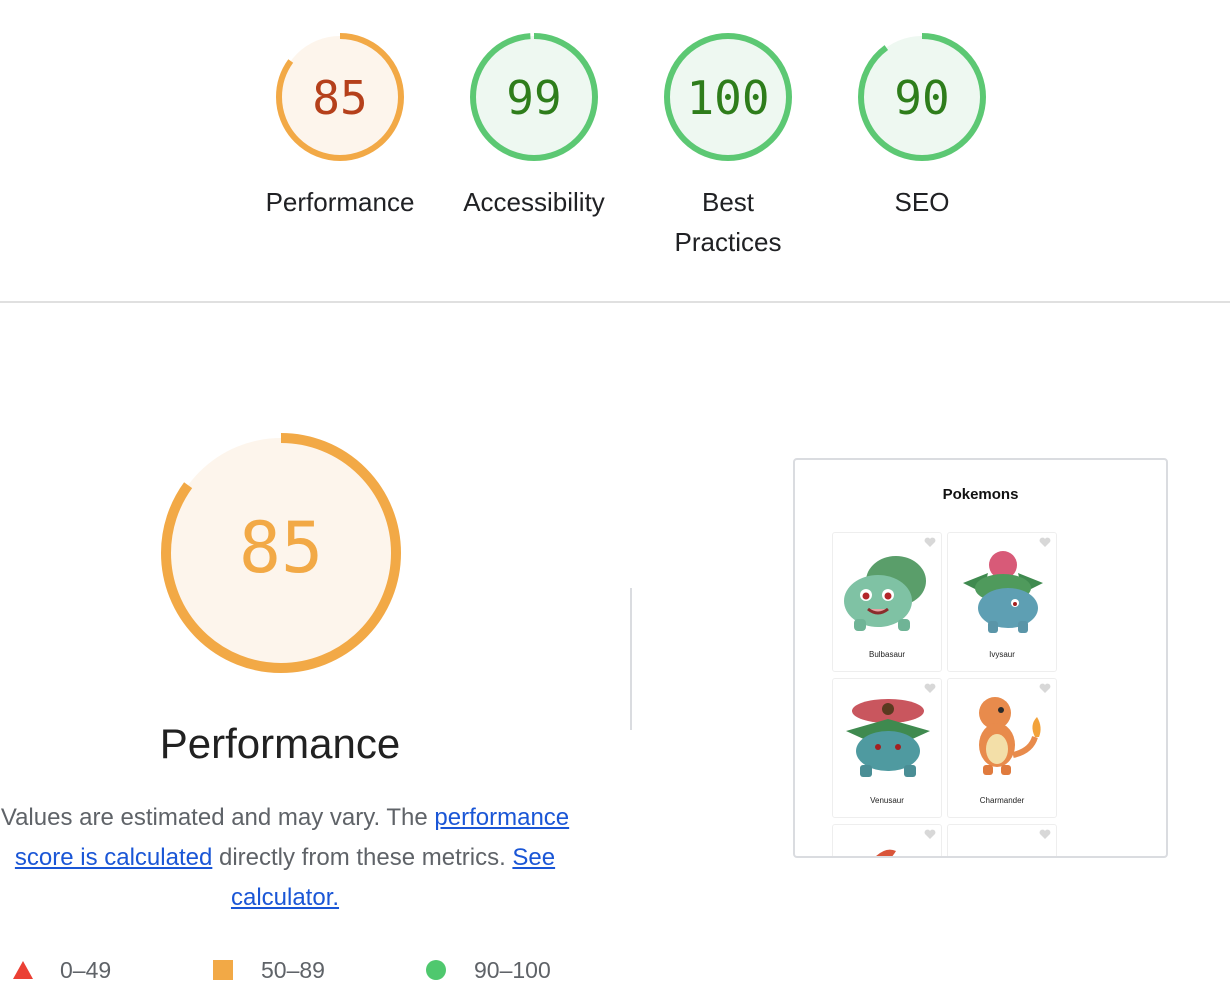  I want to click on gauge-seo-ring: 90, so click(922, 97).